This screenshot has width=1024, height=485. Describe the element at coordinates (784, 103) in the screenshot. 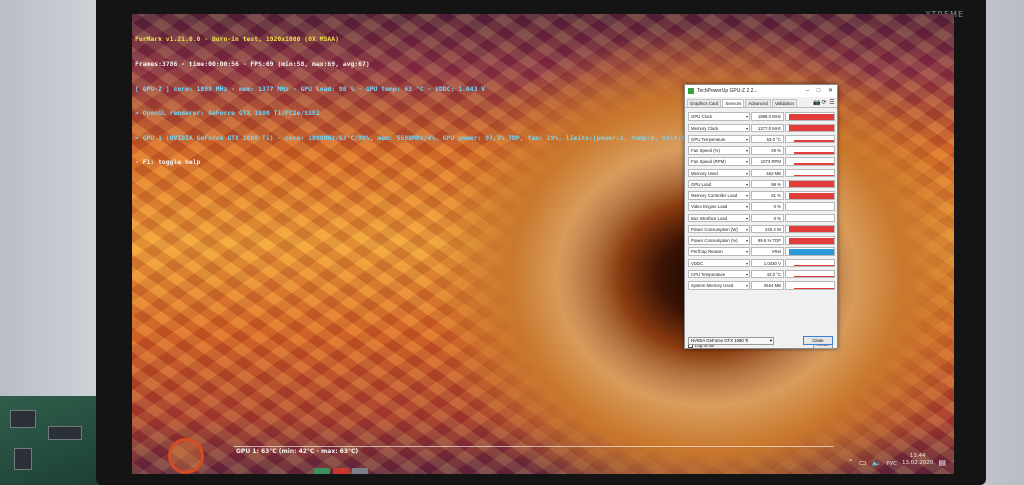

I see `tab-validation: Validation` at that location.